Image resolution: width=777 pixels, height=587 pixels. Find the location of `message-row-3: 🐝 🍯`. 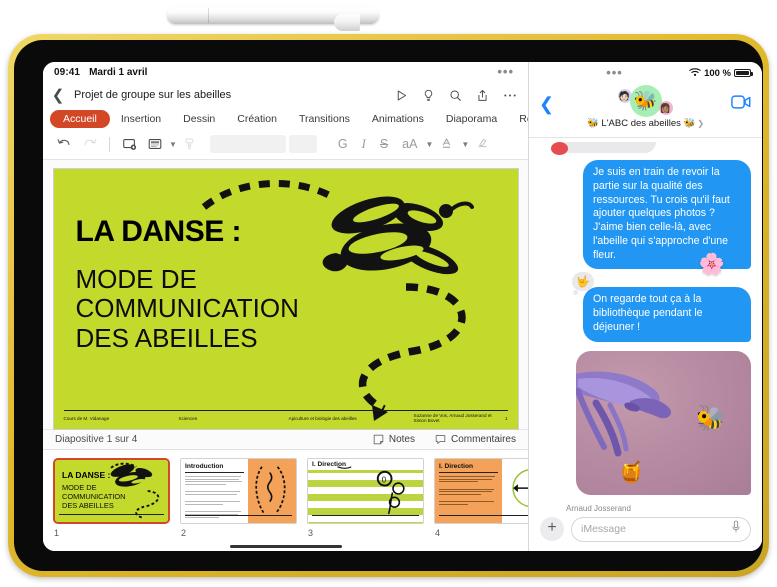

message-row-3: 🐝 🍯 is located at coordinates (645, 422).